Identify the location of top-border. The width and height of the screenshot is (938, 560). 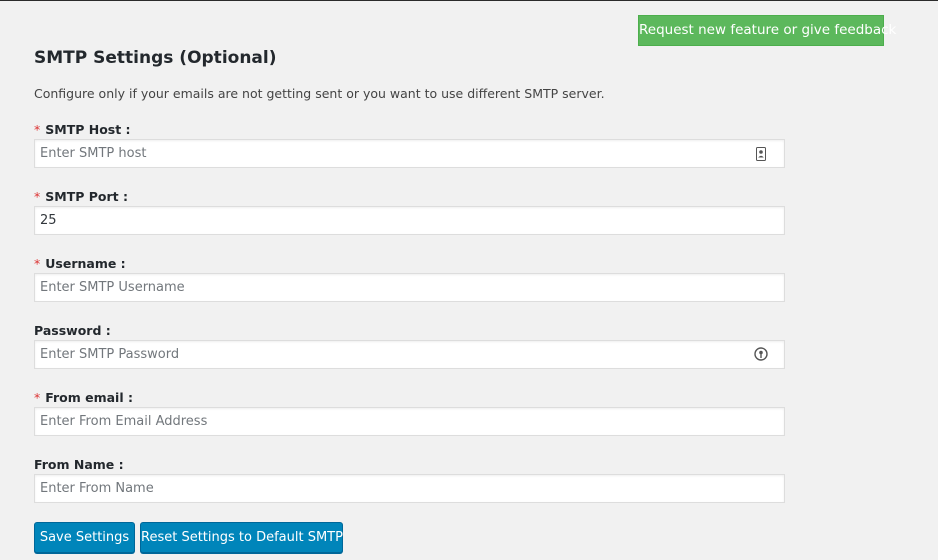
(469, 0).